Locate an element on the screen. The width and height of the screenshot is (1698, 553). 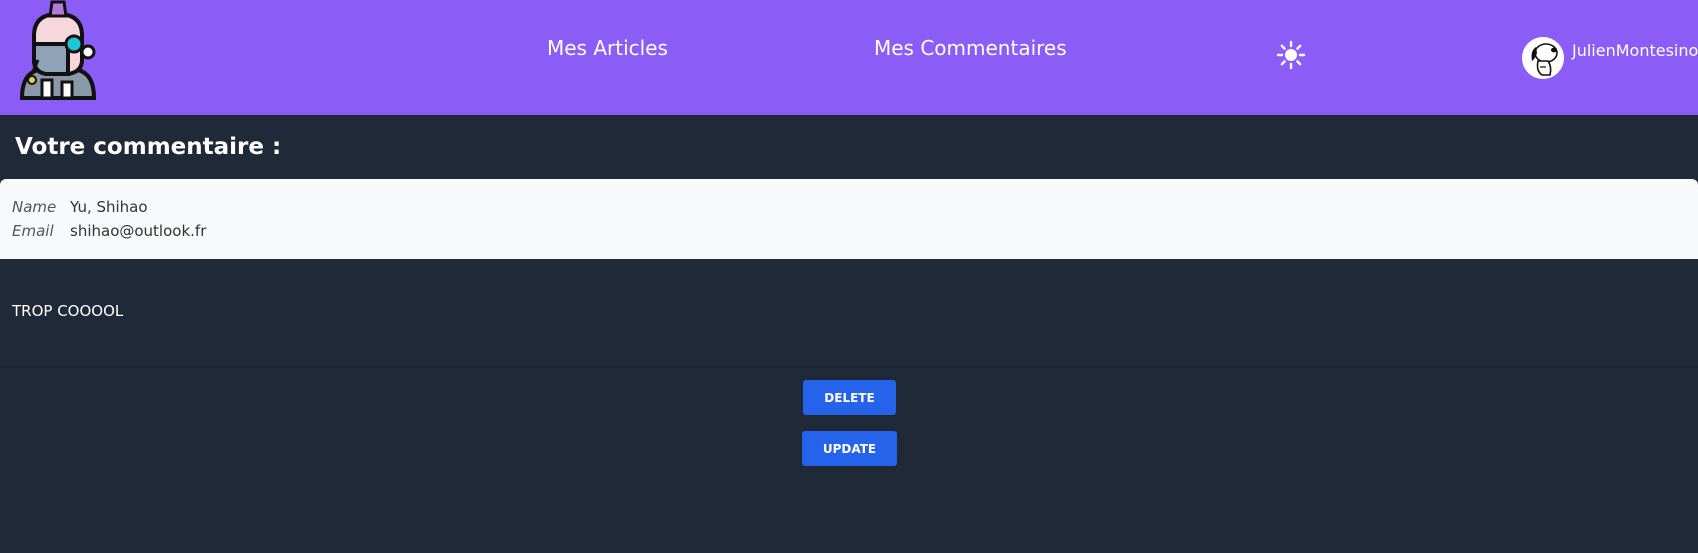
email-label: Email is located at coordinates (33, 231).